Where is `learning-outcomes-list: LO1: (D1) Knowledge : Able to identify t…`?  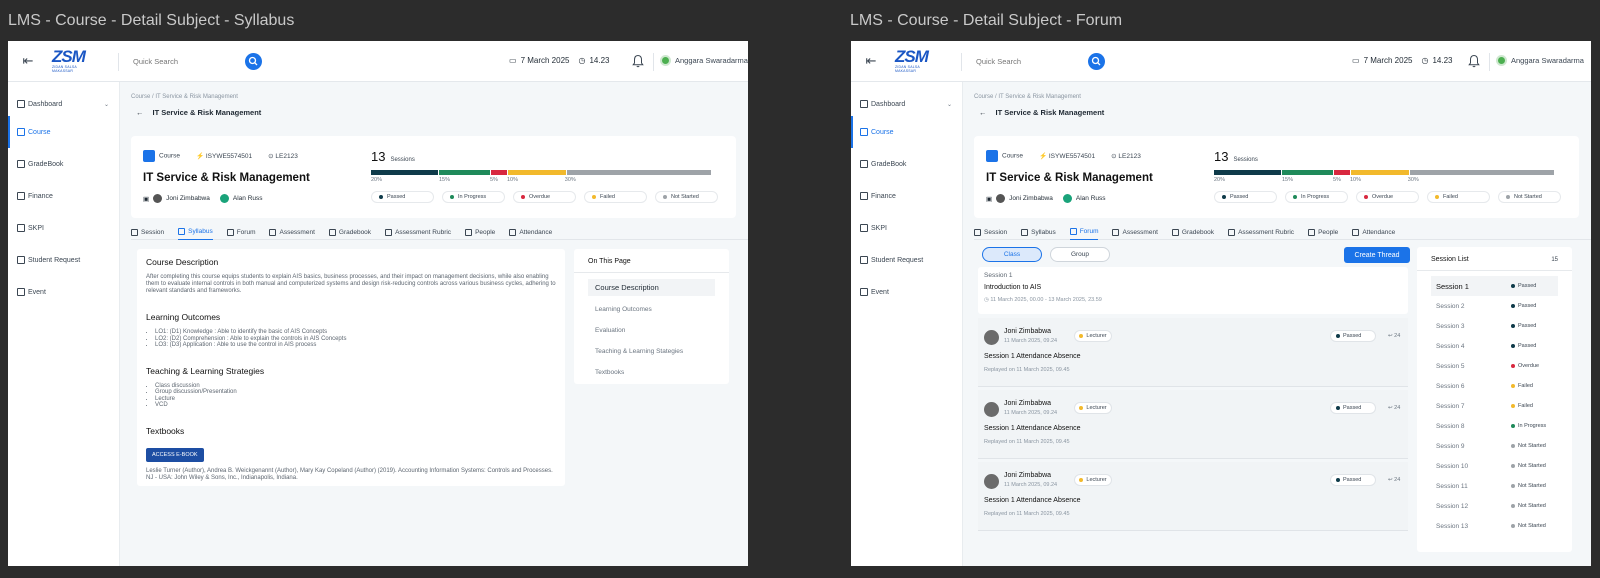
learning-outcomes-list: LO1: (D1) Knowledge : Able to identify t… is located at coordinates (351, 339).